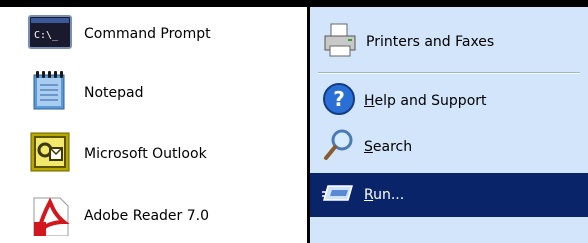 The width and height of the screenshot is (588, 243). I want to click on menu-item-outlook: Microsoft Outlook, so click(153, 154).